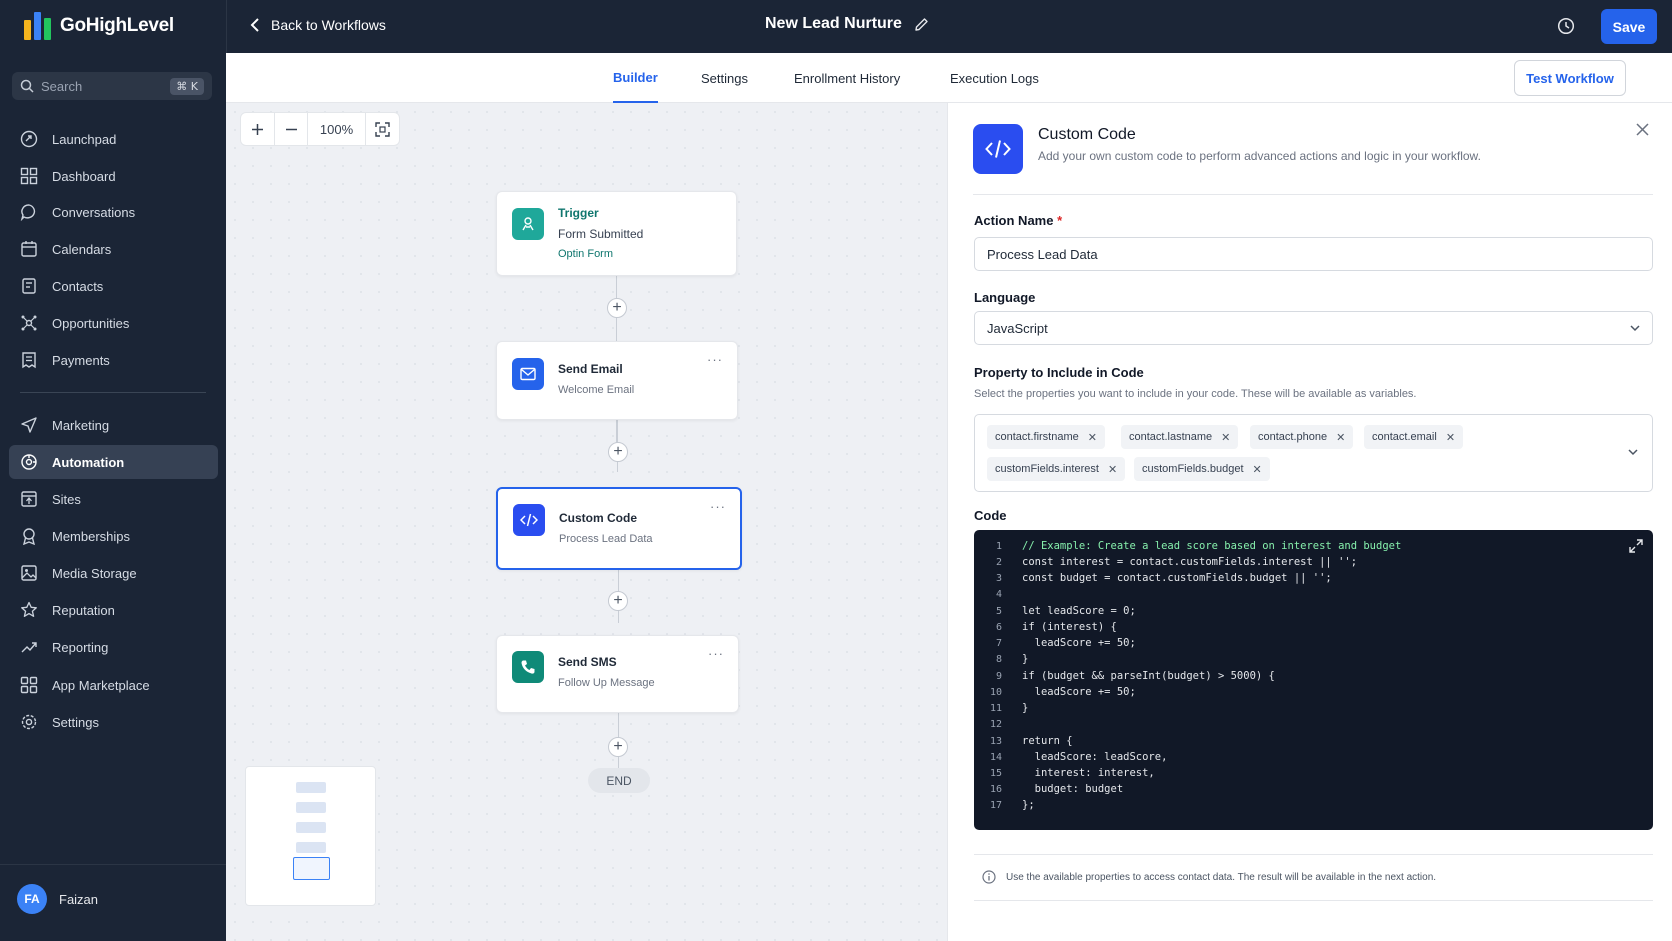 This screenshot has width=1672, height=941. Describe the element at coordinates (724, 78) in the screenshot. I see `tab-settings: Settings` at that location.